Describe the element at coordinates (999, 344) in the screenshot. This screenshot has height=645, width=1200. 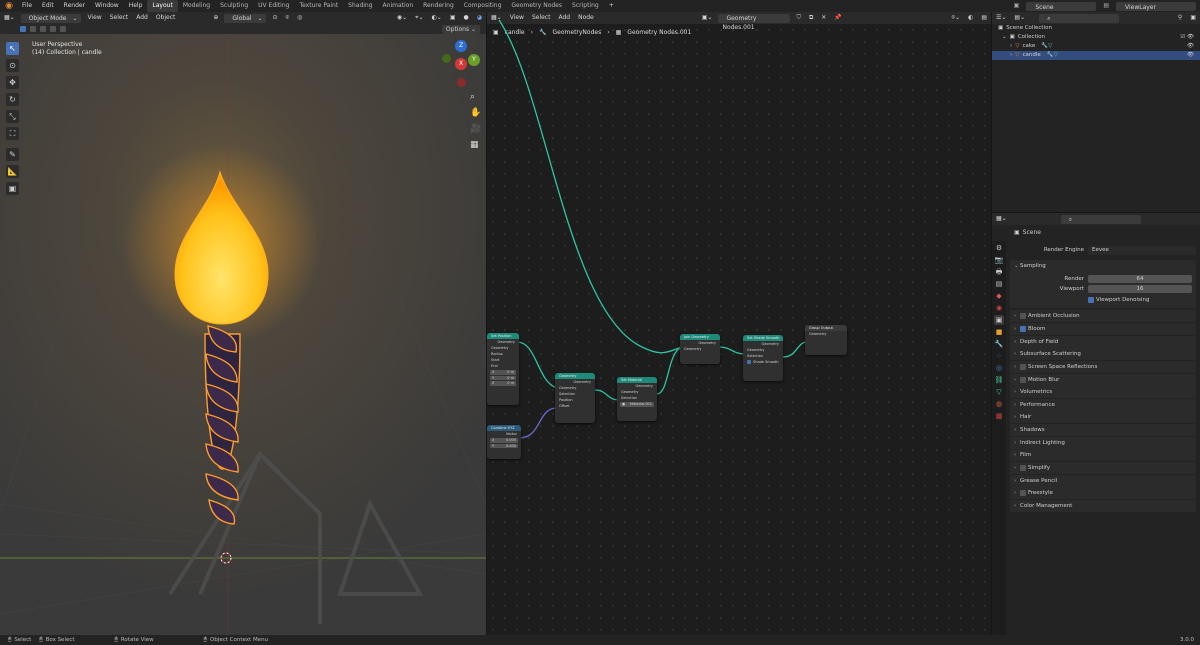
I see `modifier-tab-icon: 🔧` at that location.